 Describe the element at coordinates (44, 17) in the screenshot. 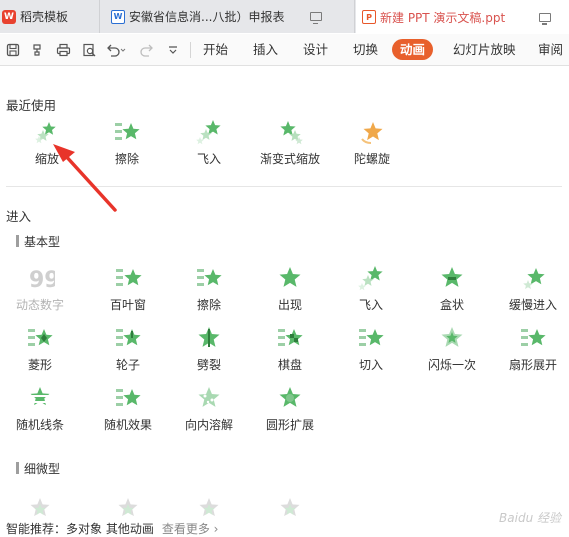

I see `tab-label: 稻壳模板` at that location.